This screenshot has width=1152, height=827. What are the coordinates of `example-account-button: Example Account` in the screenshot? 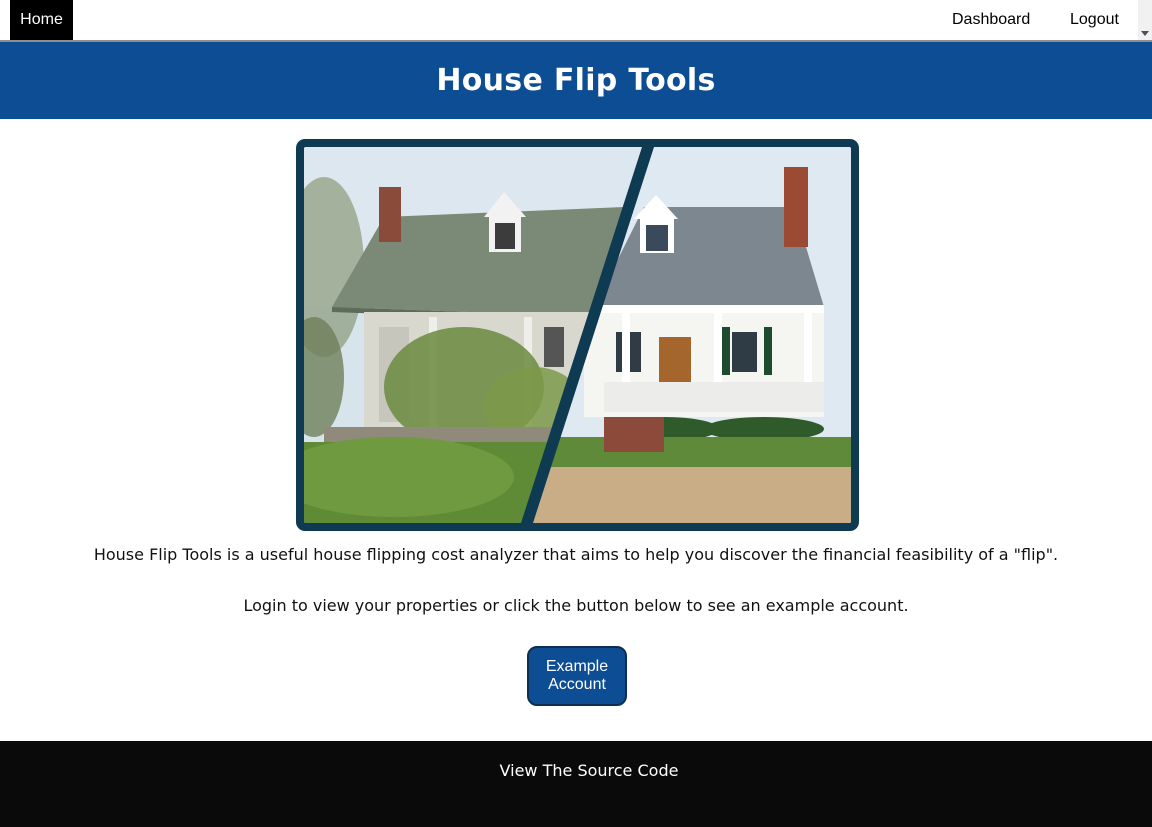 It's located at (577, 676).